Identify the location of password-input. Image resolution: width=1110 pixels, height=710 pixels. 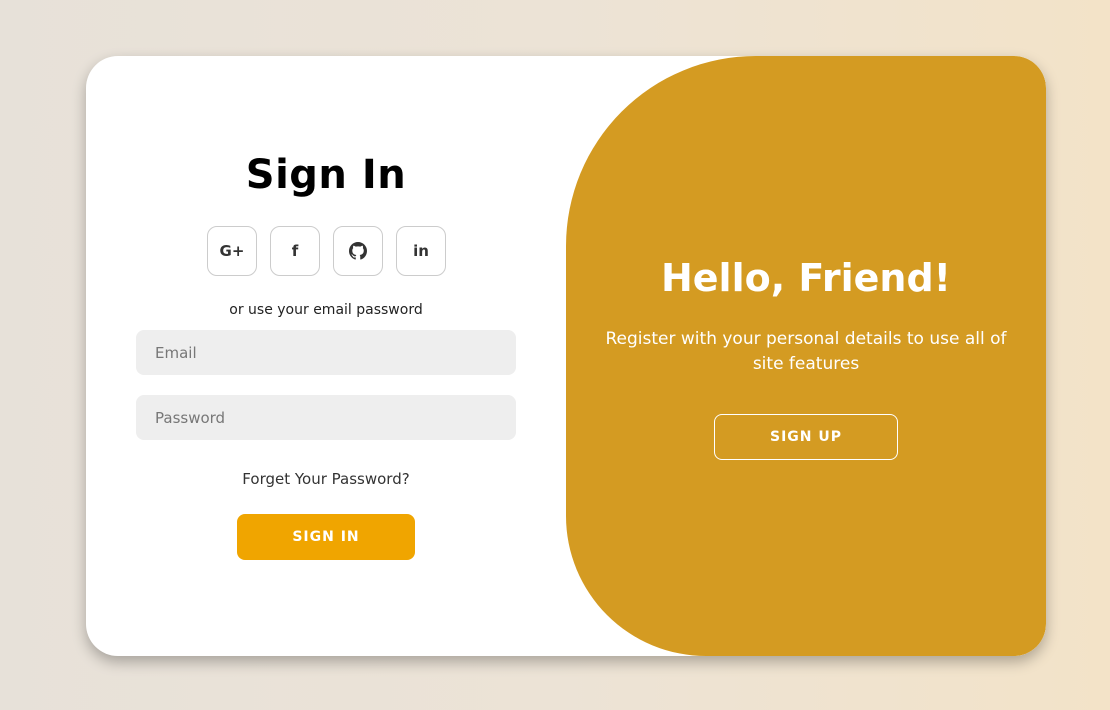
(326, 417).